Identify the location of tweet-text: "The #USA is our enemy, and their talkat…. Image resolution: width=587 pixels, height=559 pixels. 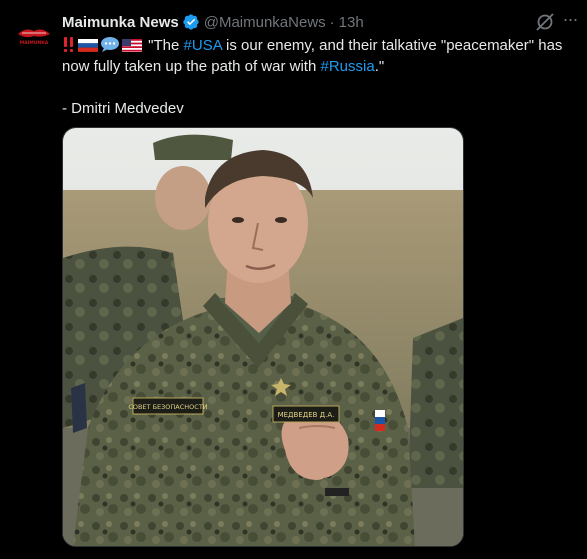
(314, 77).